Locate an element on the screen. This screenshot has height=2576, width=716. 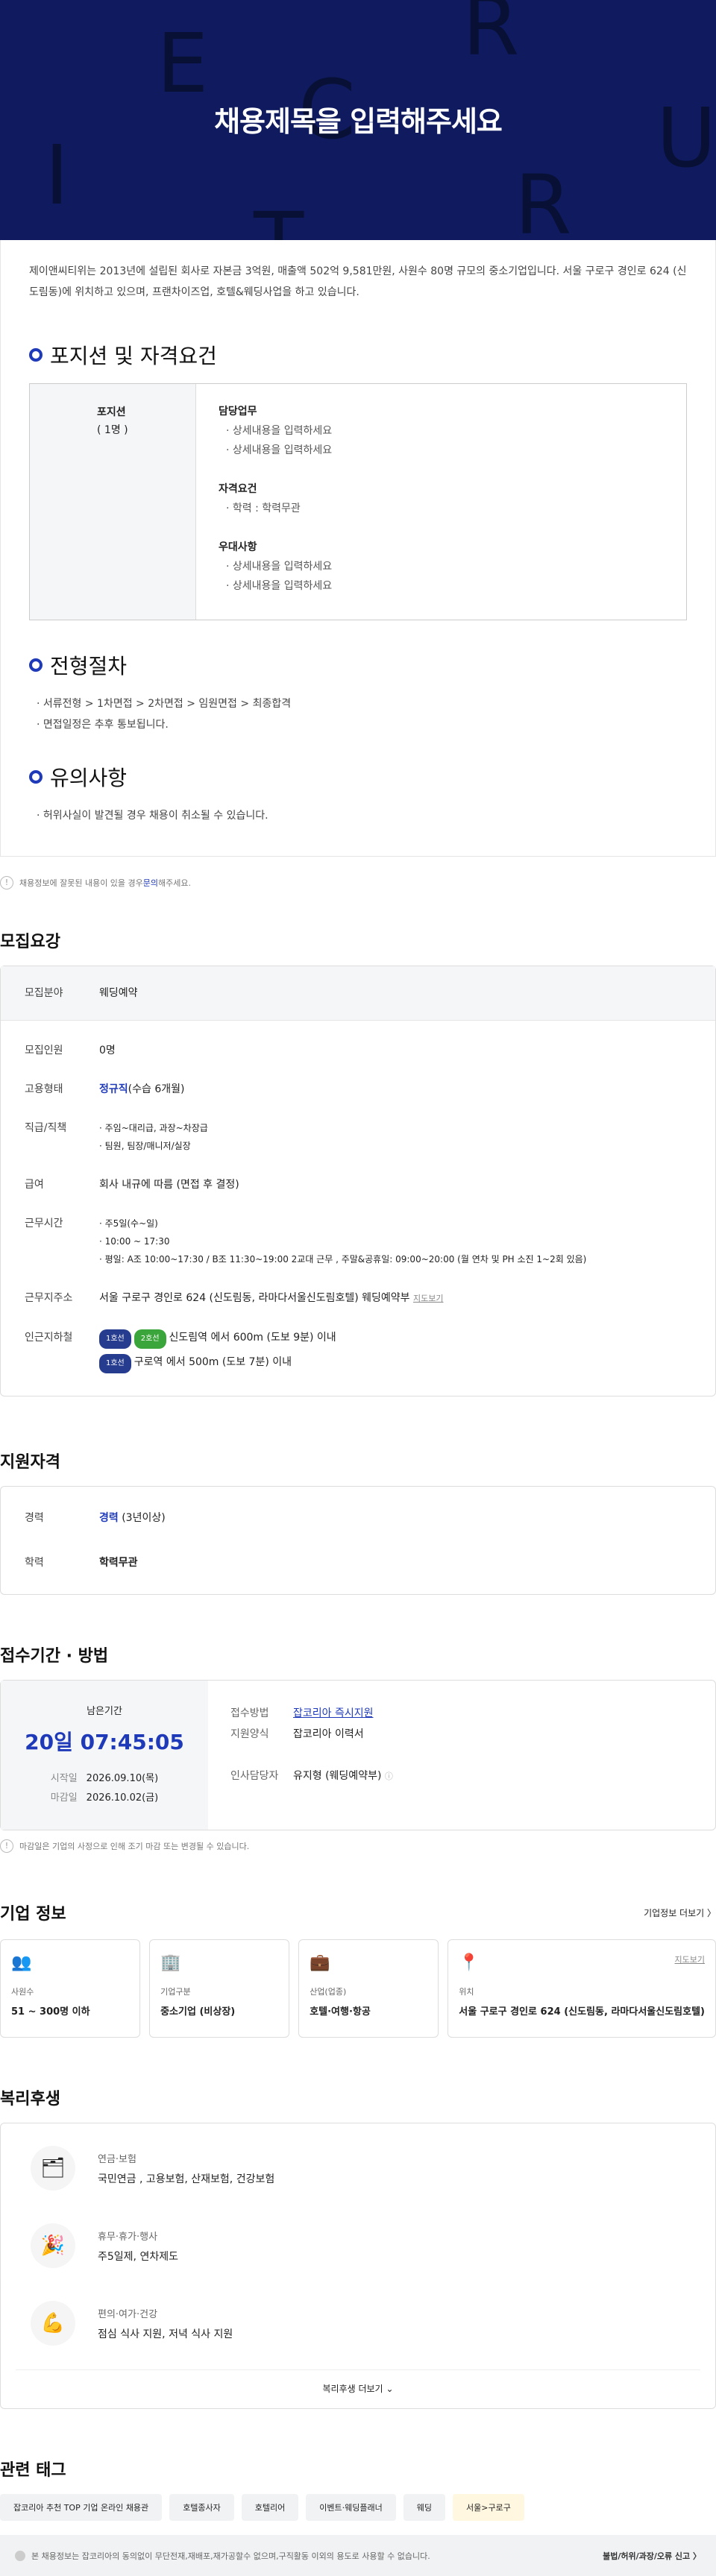
section-title-positions: 포지션 및 자격요건 is located at coordinates (358, 355).